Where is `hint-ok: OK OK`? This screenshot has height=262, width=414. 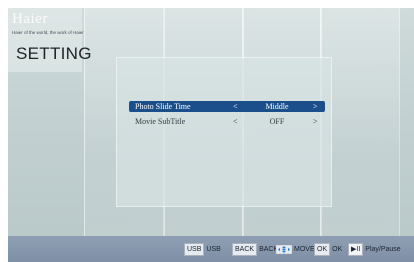 hint-ok: OK OK is located at coordinates (328, 249).